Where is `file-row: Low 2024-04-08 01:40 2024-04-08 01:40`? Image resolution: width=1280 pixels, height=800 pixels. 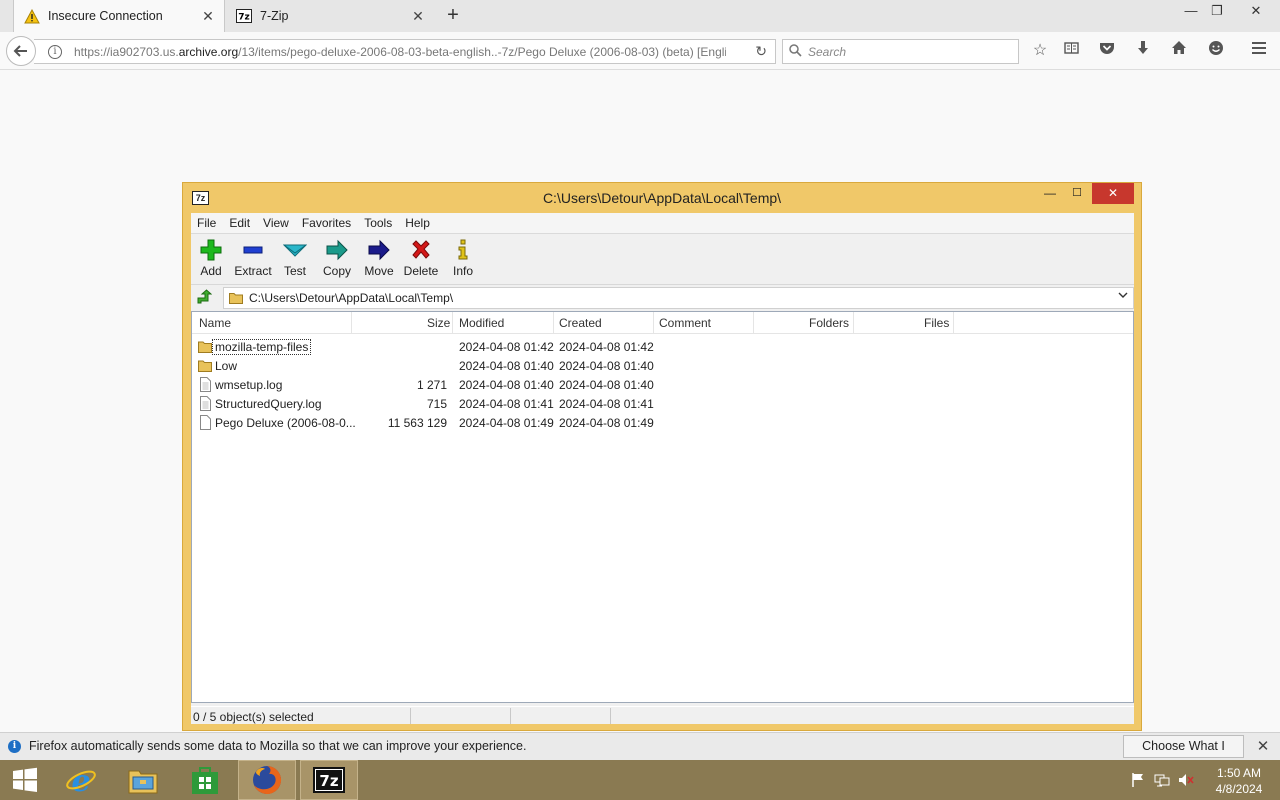 file-row: Low 2024-04-08 01:40 2024-04-08 01:40 is located at coordinates (662, 365).